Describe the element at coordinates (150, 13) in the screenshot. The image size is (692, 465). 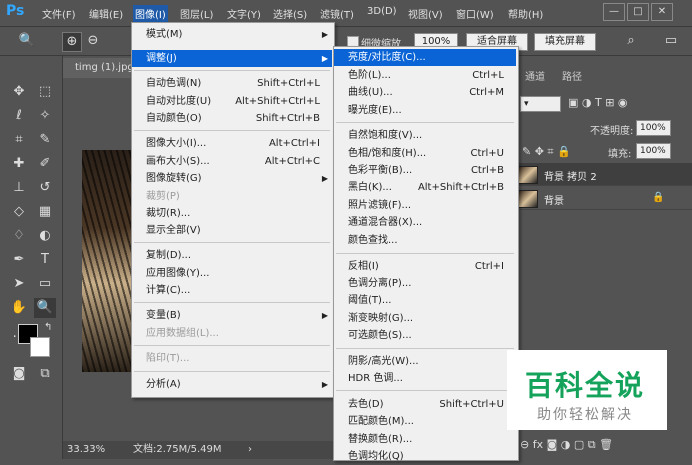
I see `menu-image: 图像(I)` at that location.